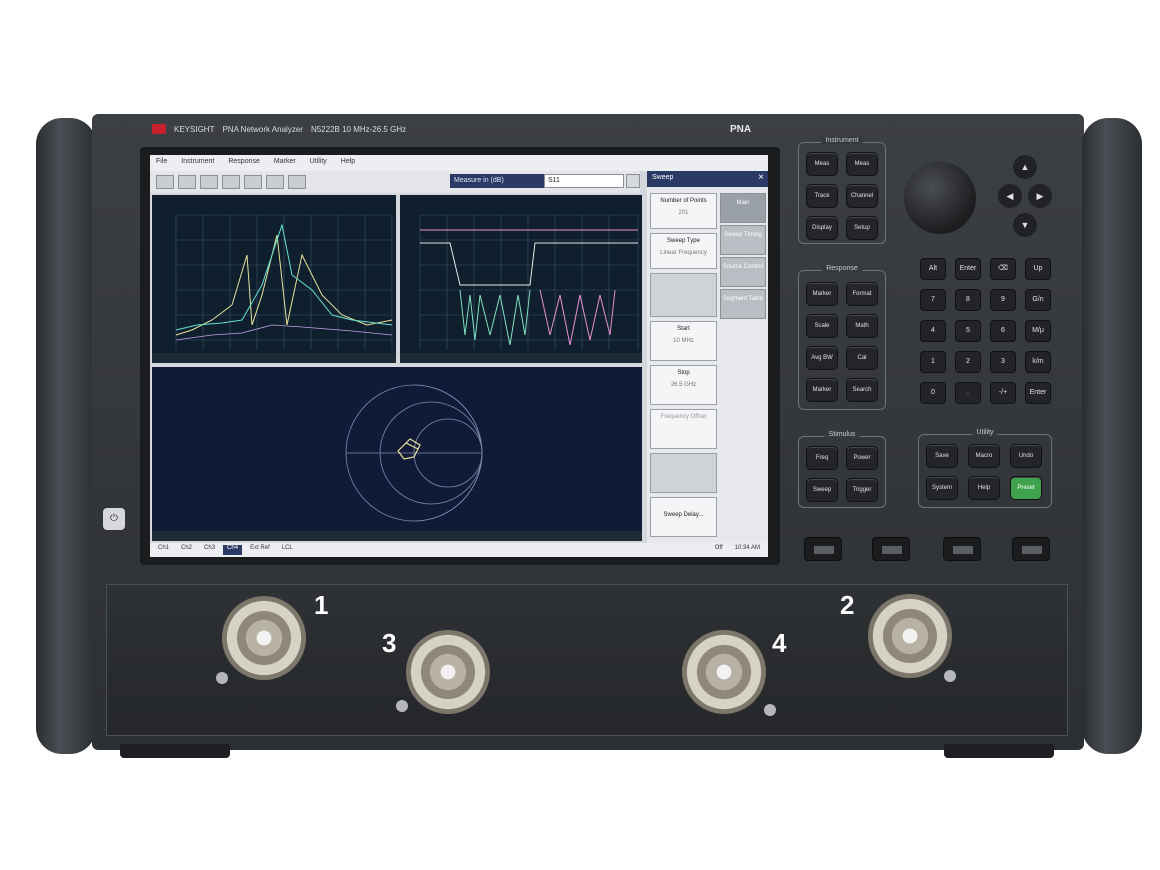 This screenshot has width=1160, height=870. Describe the element at coordinates (822, 358) in the screenshot. I see `avg-bw-key: Avg BW` at that location.